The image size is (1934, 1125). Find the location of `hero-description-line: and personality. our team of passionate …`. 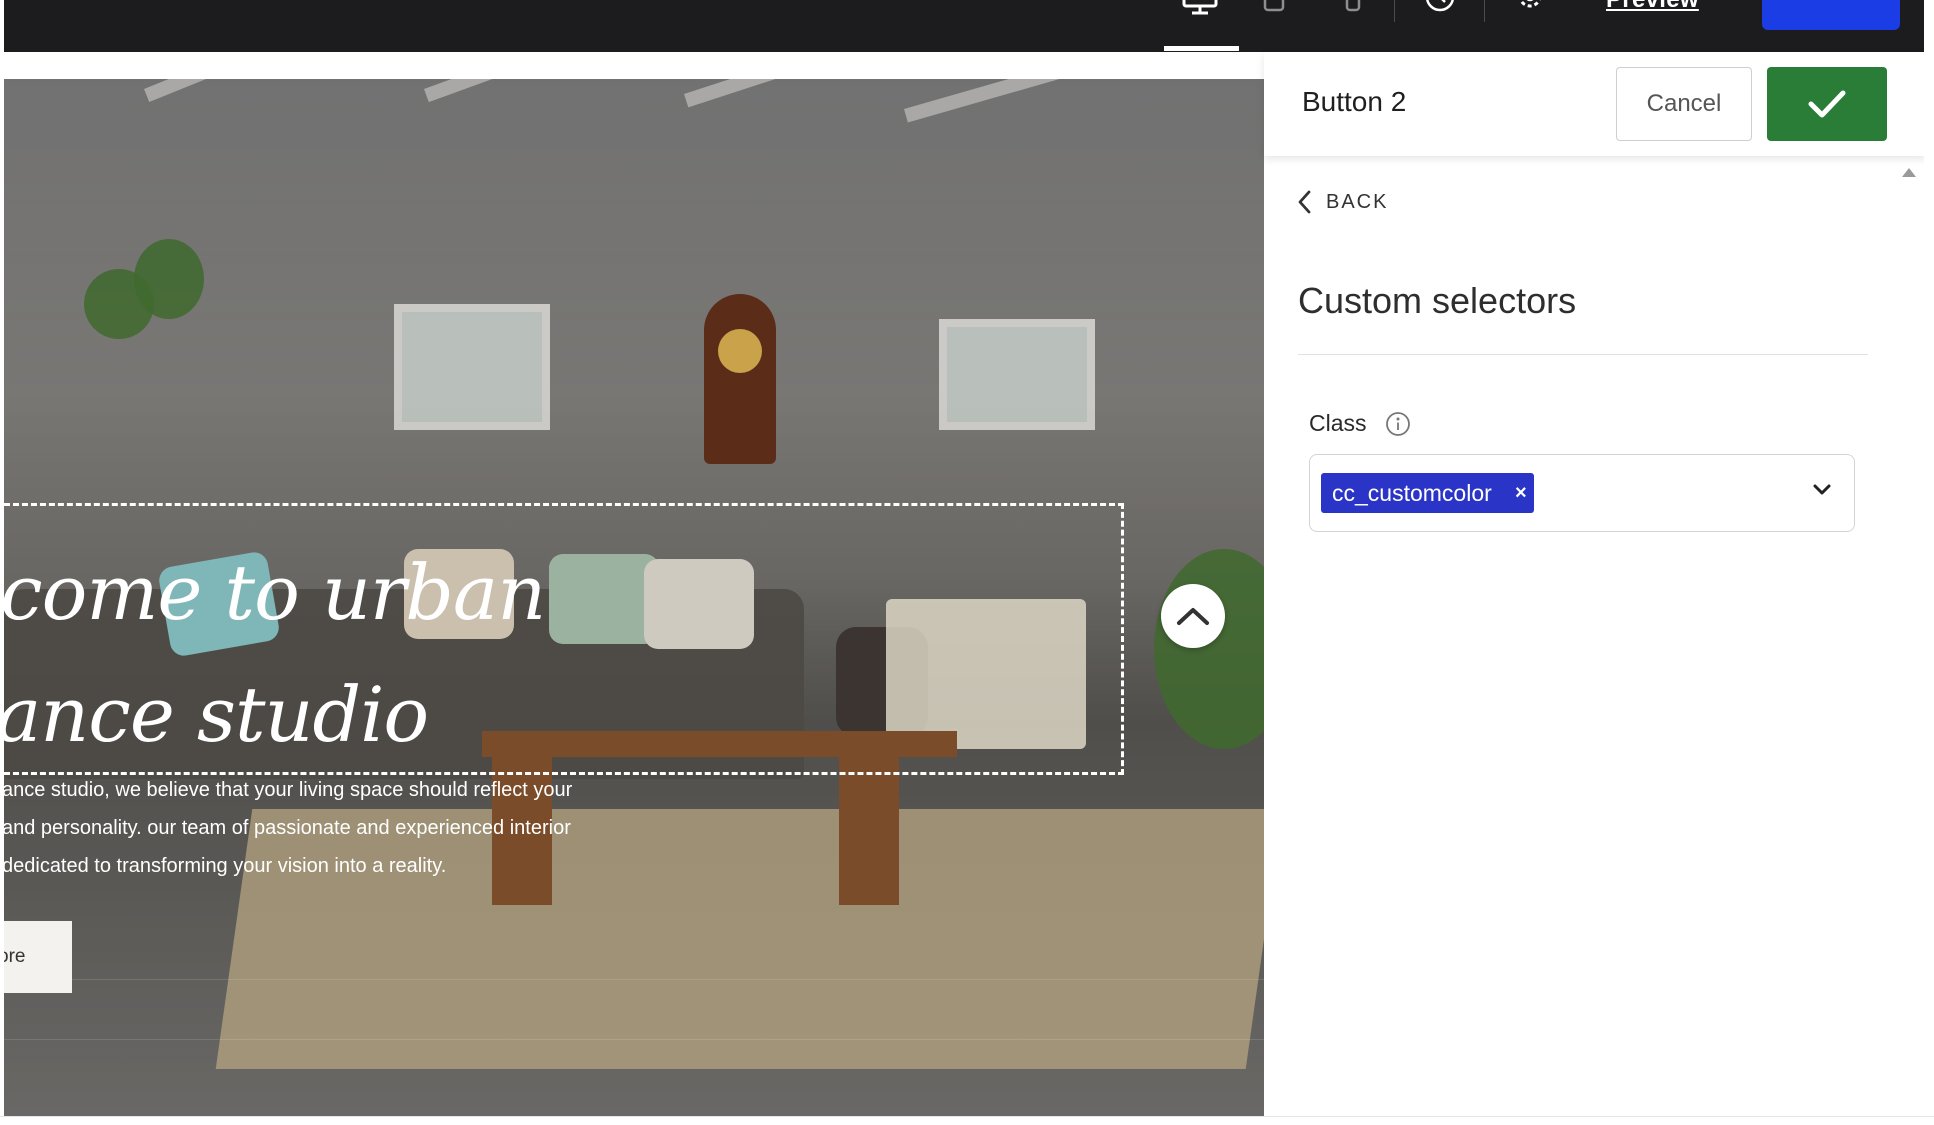

hero-description-line: and personality. our team of passionate … is located at coordinates (287, 828).